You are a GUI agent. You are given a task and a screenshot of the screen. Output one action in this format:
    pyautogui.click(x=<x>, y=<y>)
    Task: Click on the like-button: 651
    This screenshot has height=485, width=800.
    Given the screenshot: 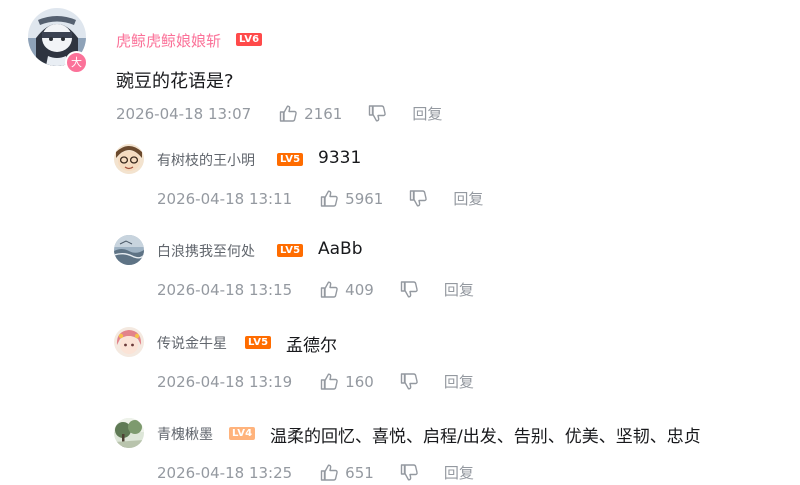 What is the action you would take?
    pyautogui.click(x=347, y=473)
    